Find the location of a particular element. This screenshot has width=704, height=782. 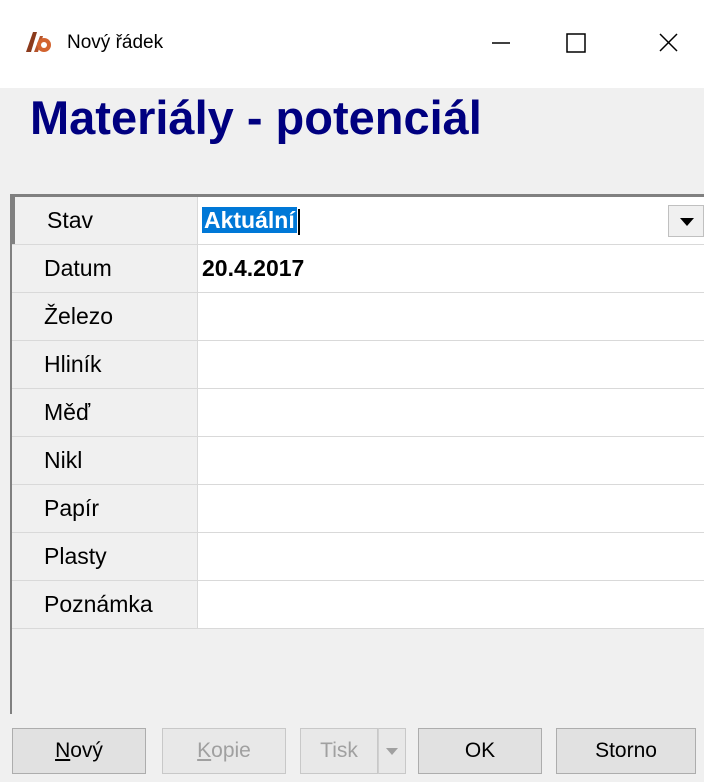

button-bar: Nový Kopie Tisk OK Storno is located at coordinates (352, 748).